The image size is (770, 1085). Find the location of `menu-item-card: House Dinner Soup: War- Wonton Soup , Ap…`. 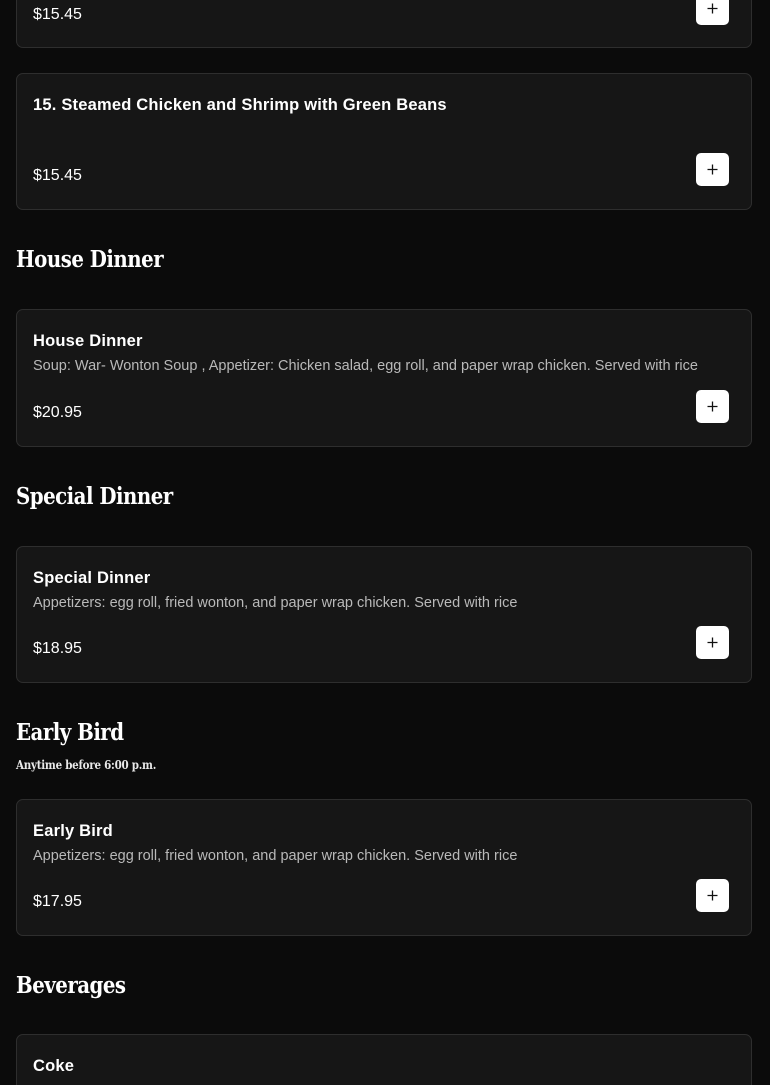

menu-item-card: House Dinner Soup: War- Wonton Soup , Ap… is located at coordinates (384, 378).